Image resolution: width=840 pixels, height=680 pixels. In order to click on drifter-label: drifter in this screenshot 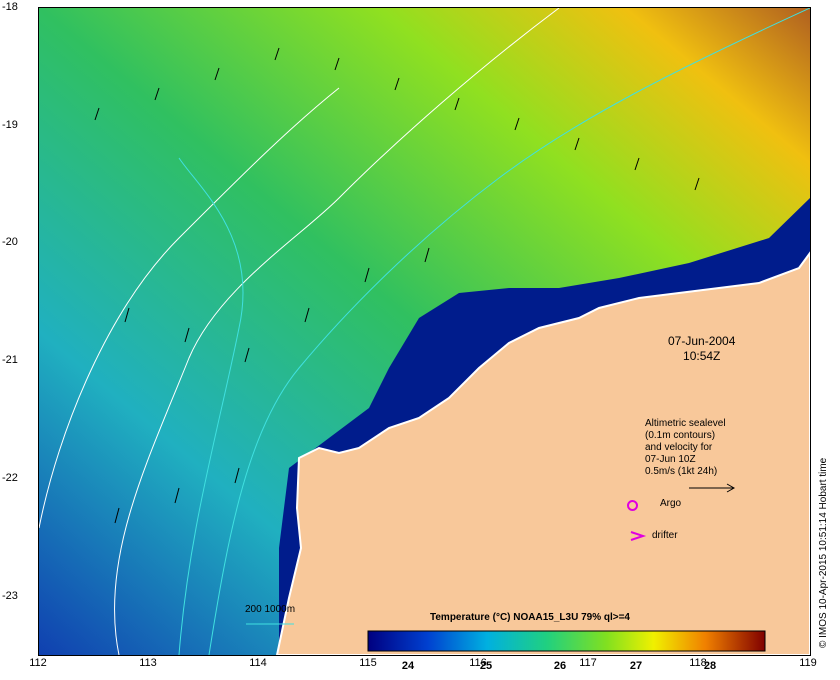, I will do `click(665, 535)`.